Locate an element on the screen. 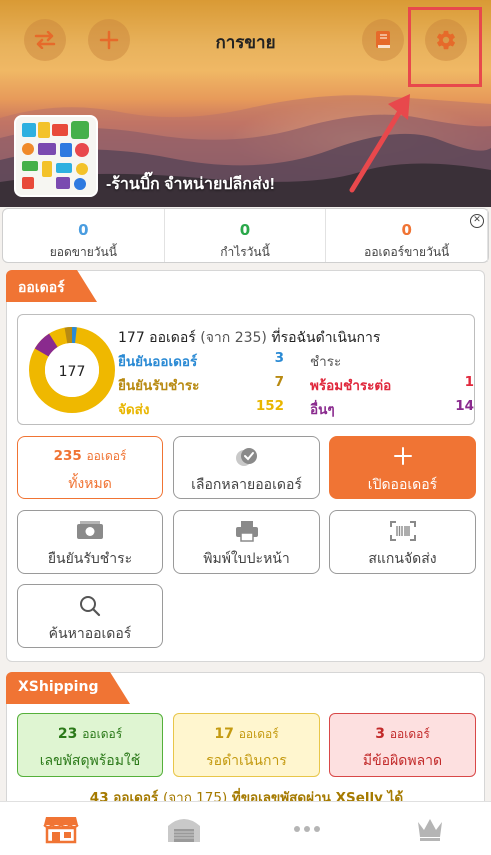 The width and height of the screenshot is (491, 855). more-dots-icon is located at coordinates (306, 828).